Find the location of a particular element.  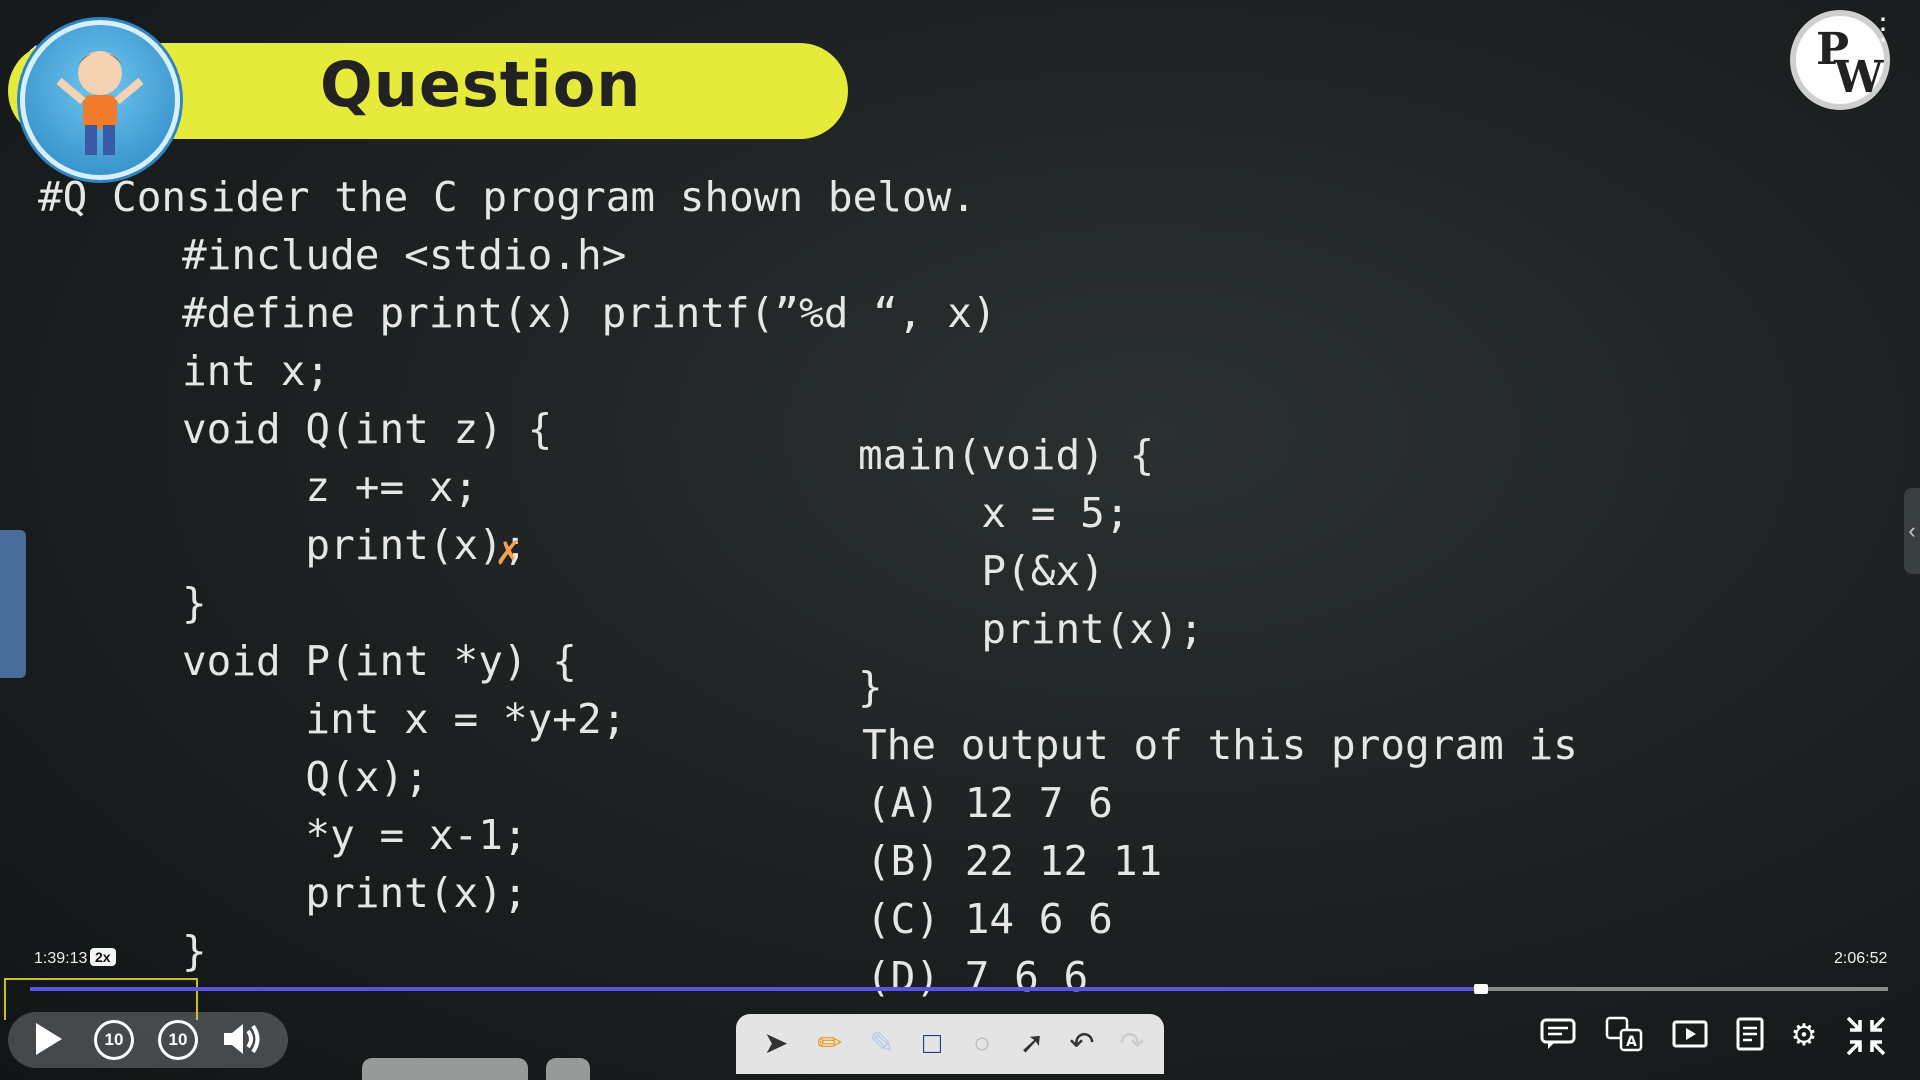

pointer-tool-icon: ➤ is located at coordinates (776, 1044).